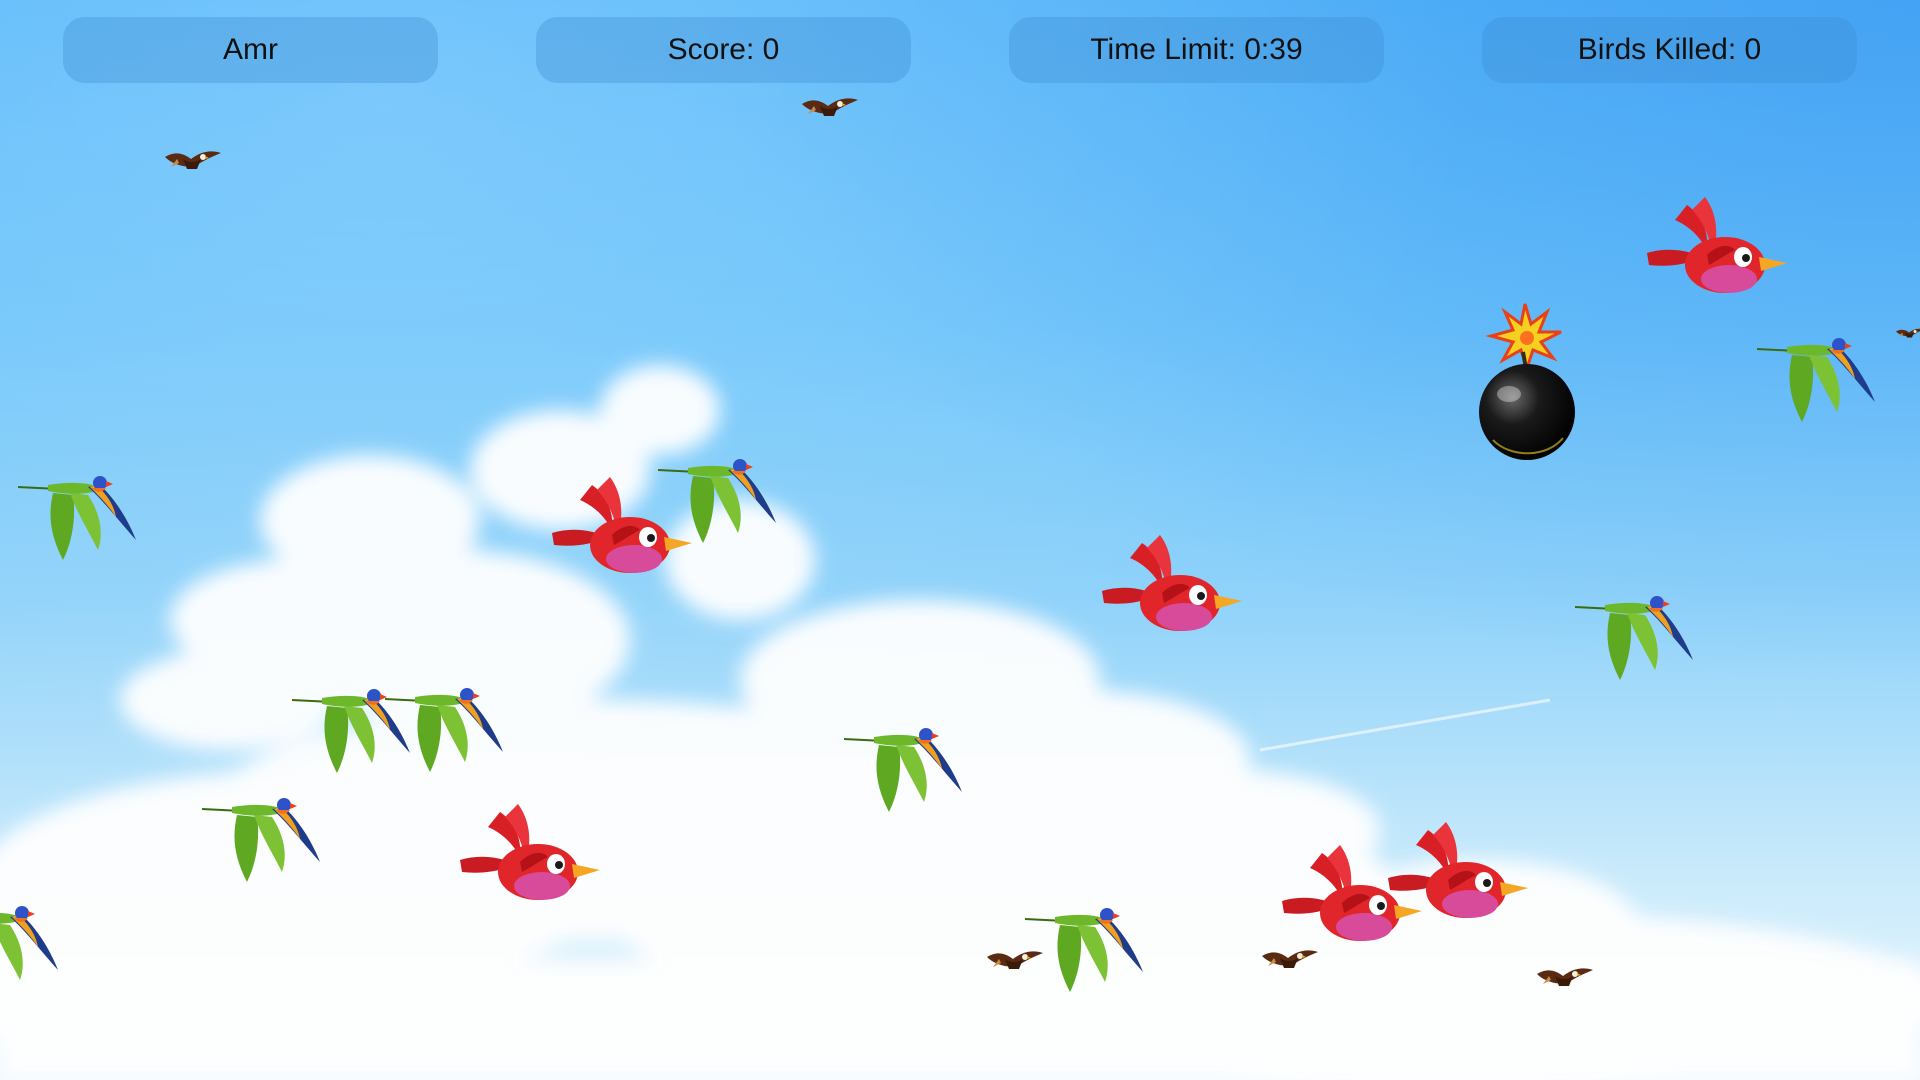 This screenshot has width=1920, height=1080. I want to click on player-name-panel: Amr, so click(250, 50).